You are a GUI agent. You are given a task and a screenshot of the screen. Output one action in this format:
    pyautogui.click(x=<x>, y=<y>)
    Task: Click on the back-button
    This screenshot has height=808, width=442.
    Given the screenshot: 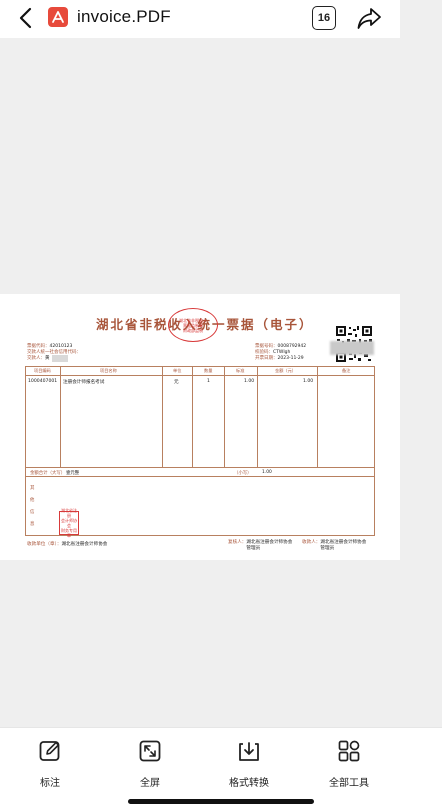 What is the action you would take?
    pyautogui.click(x=25, y=18)
    